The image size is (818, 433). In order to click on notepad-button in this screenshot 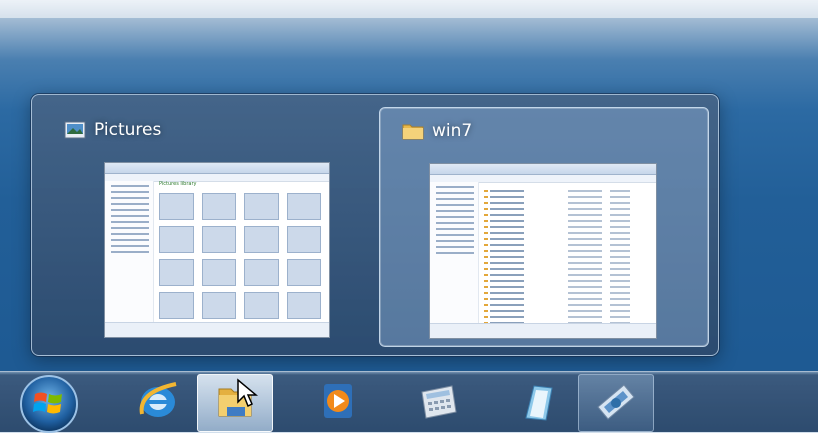, I will do `click(538, 403)`.